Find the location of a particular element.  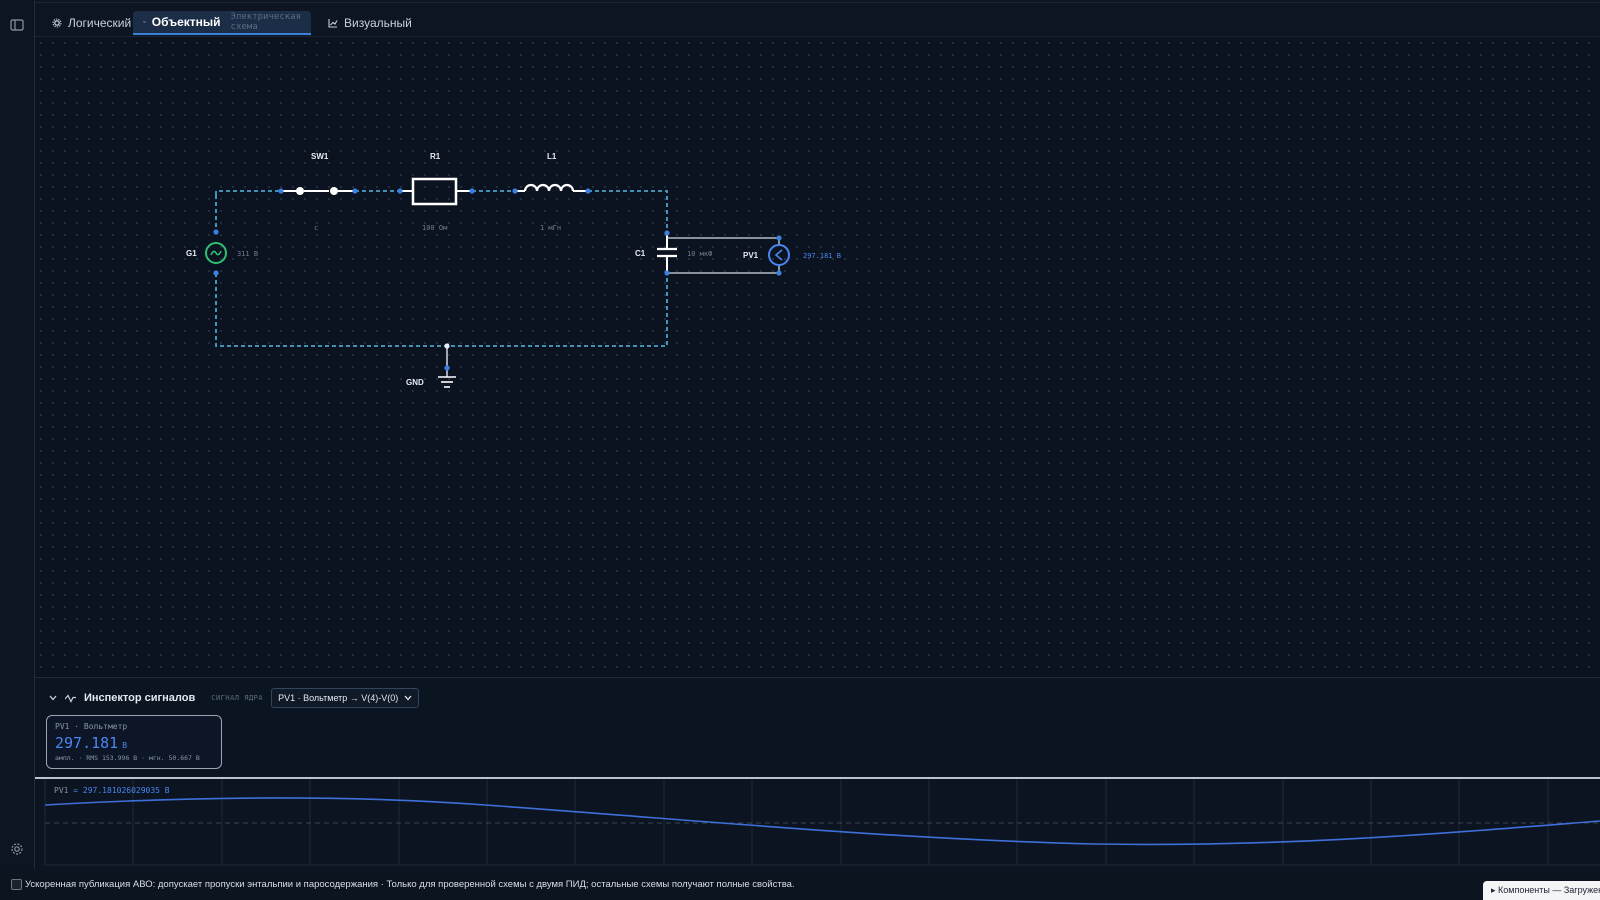

switch-sw1 is located at coordinates (318, 191).